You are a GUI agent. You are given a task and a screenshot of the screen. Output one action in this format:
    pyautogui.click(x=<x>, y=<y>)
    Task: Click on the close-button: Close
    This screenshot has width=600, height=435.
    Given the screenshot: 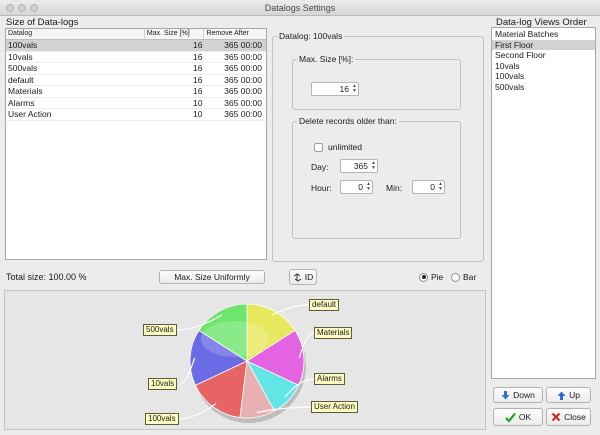 What is the action you would take?
    pyautogui.click(x=568, y=417)
    